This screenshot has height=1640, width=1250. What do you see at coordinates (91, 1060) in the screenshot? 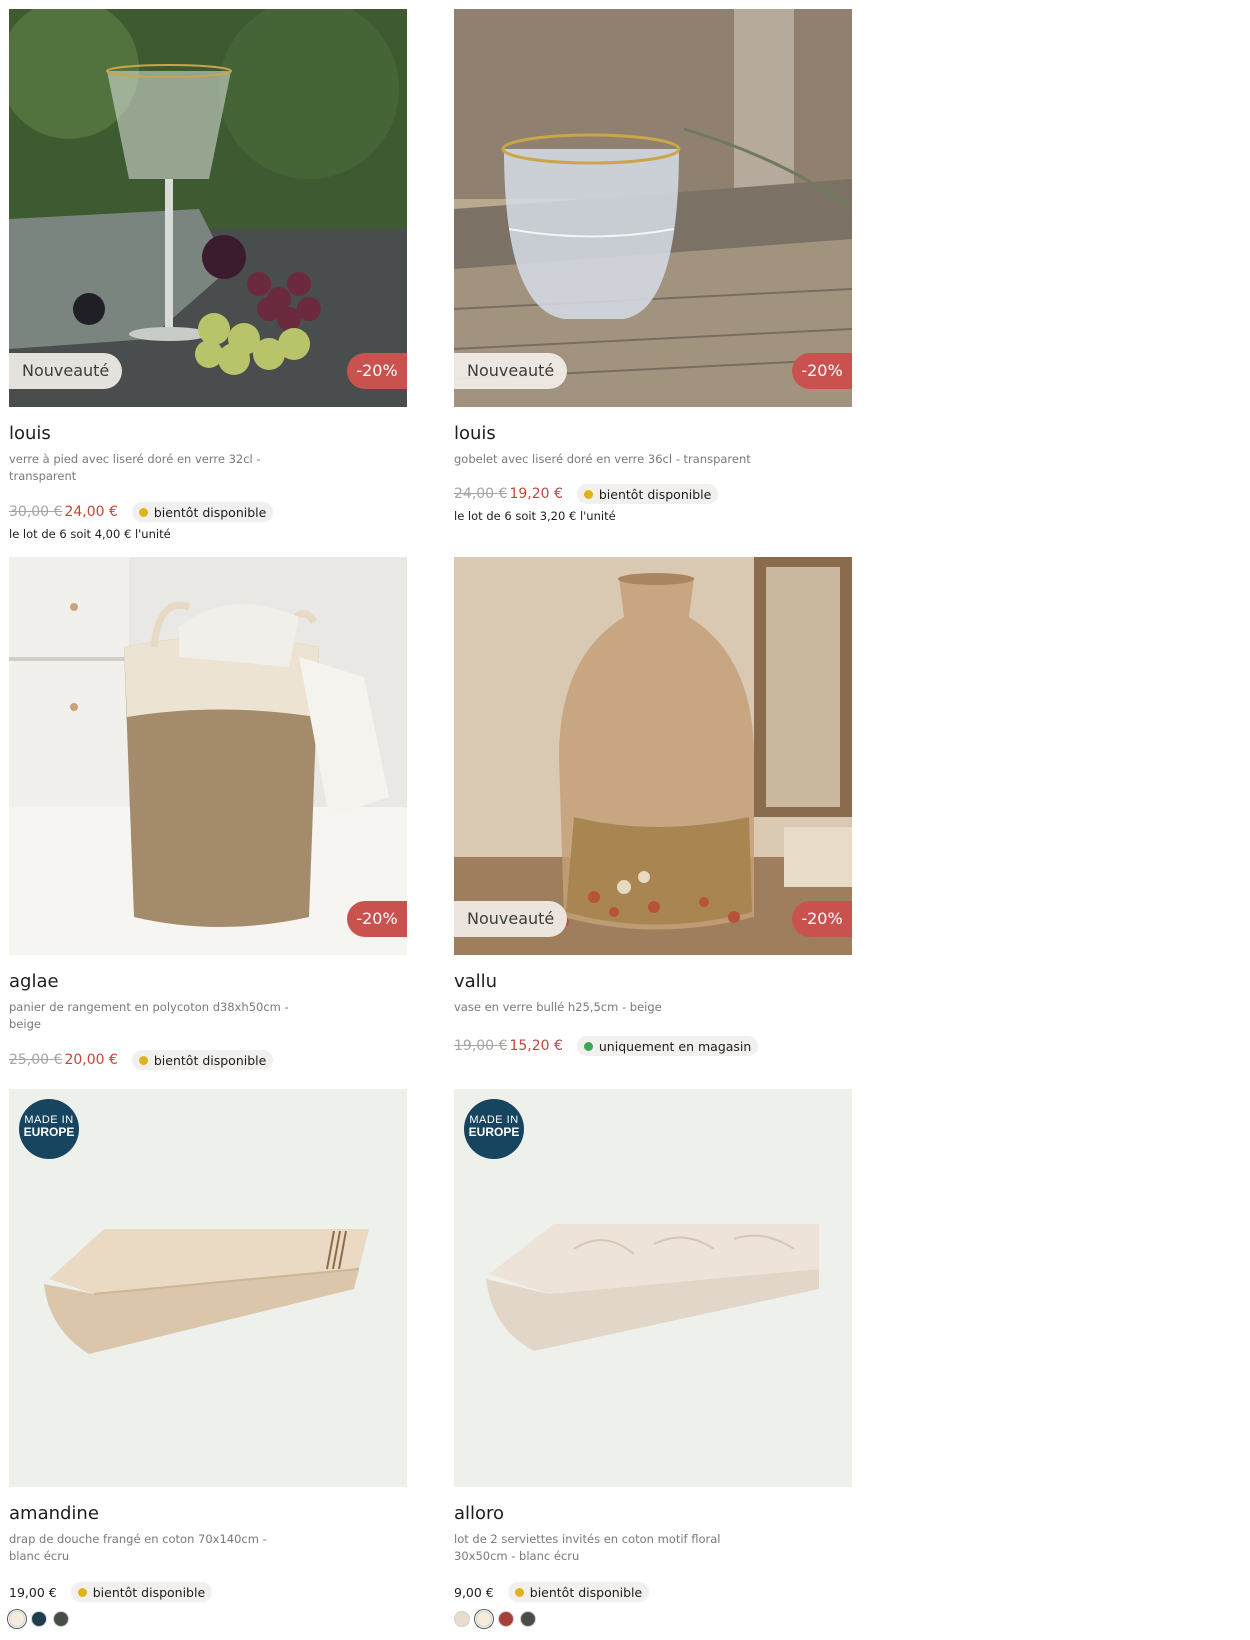
I see `sale-price: 20,00 €` at bounding box center [91, 1060].